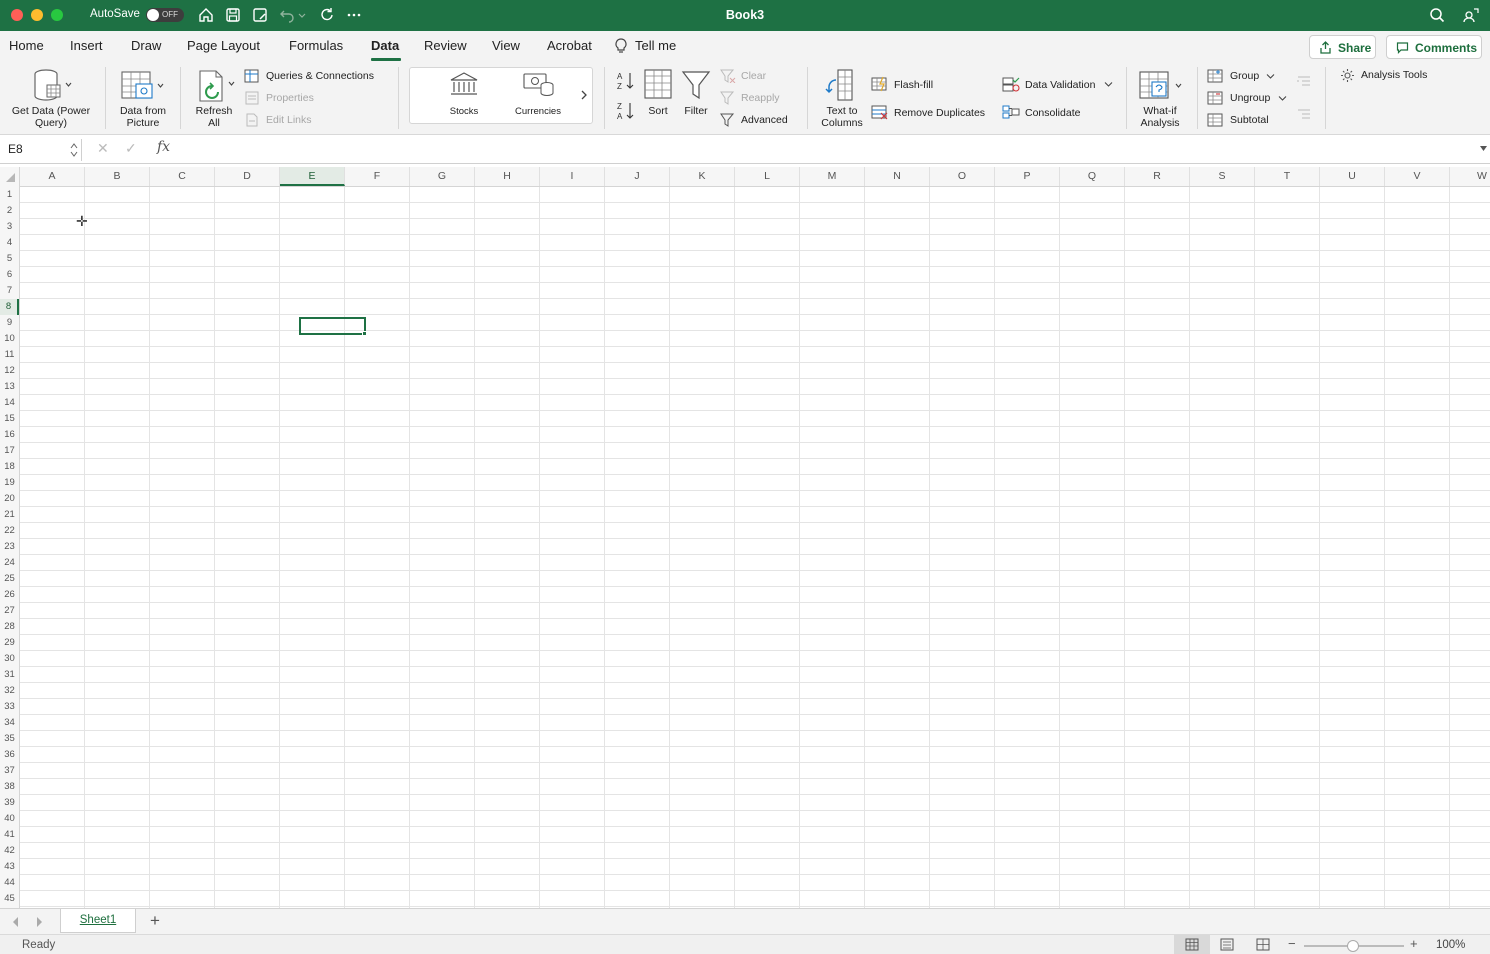 The height and width of the screenshot is (954, 1490). Describe the element at coordinates (1227, 944) in the screenshot. I see `page-layout-view-icon` at that location.